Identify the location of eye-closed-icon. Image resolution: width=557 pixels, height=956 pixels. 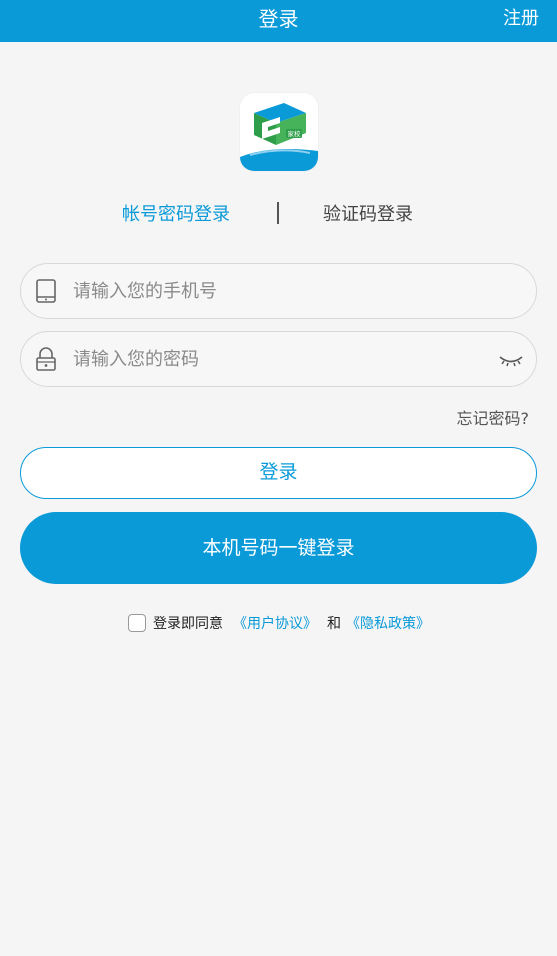
(511, 360).